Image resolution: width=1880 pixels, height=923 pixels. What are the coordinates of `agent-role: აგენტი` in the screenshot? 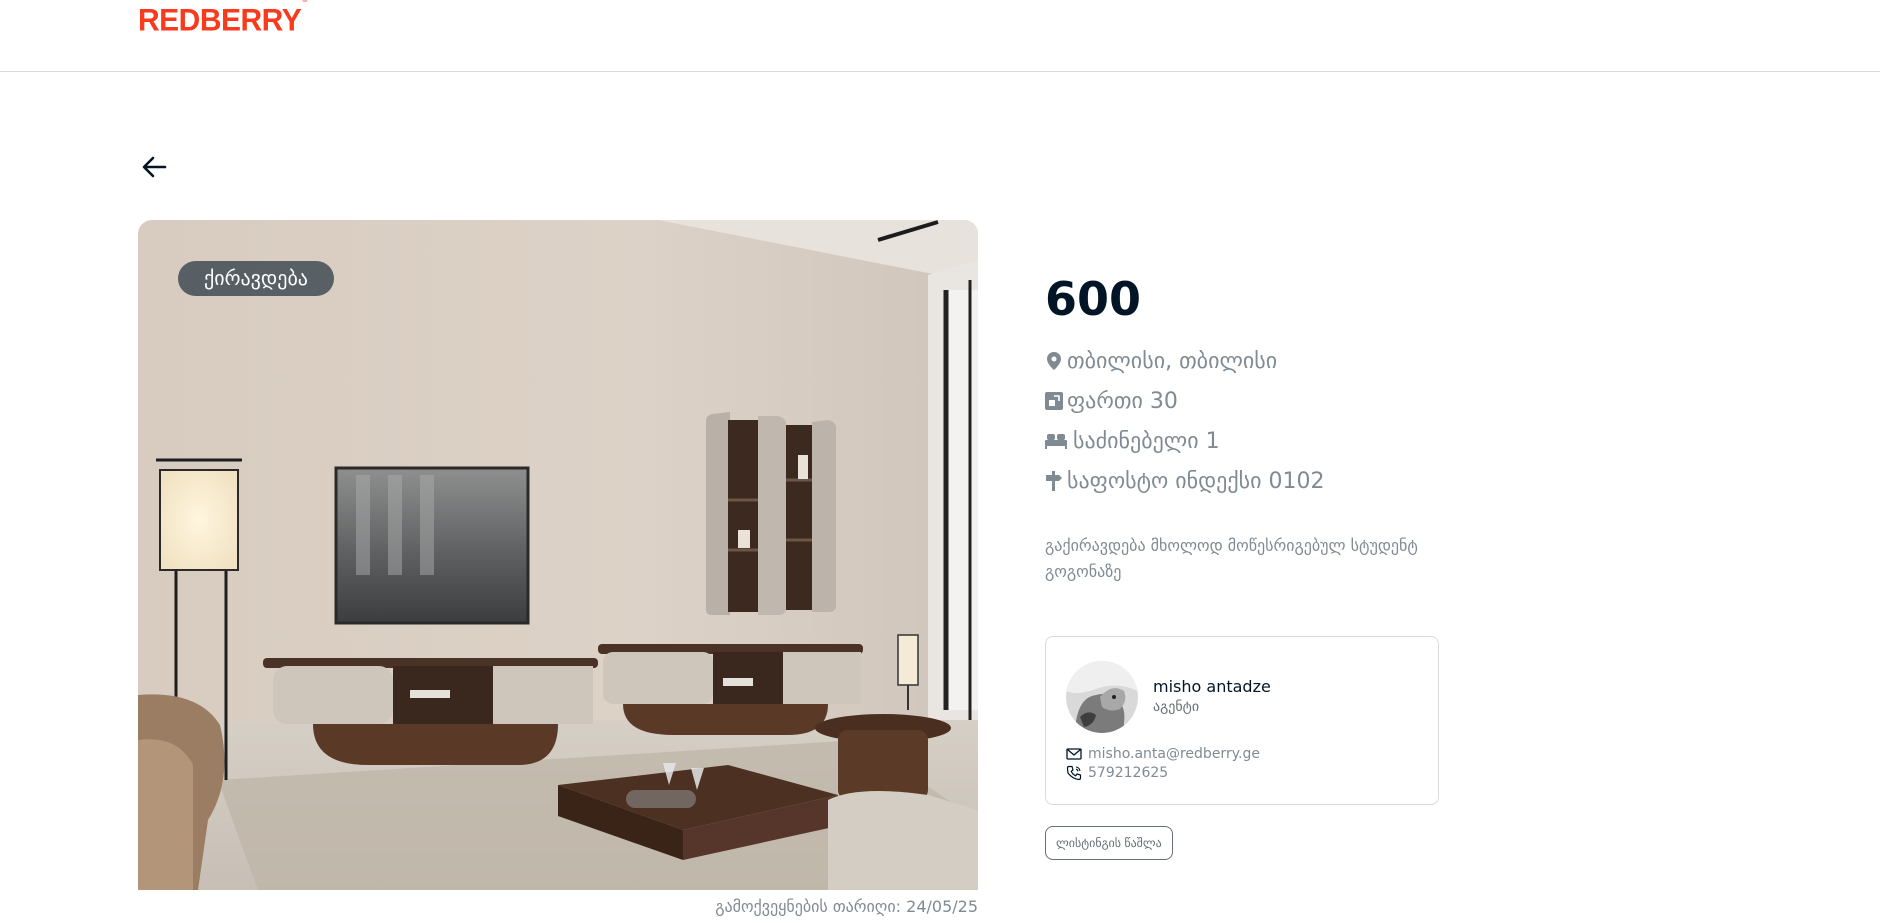 It's located at (1176, 707).